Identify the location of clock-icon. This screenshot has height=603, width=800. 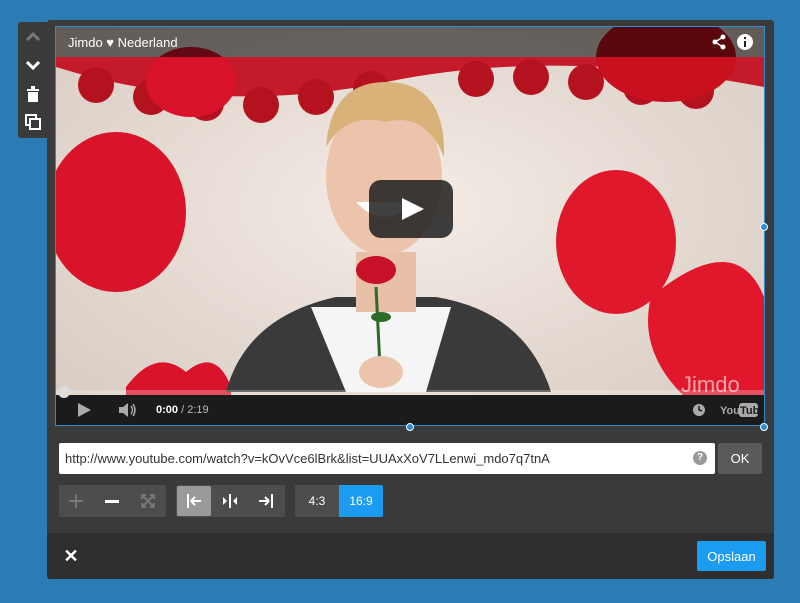
(699, 410).